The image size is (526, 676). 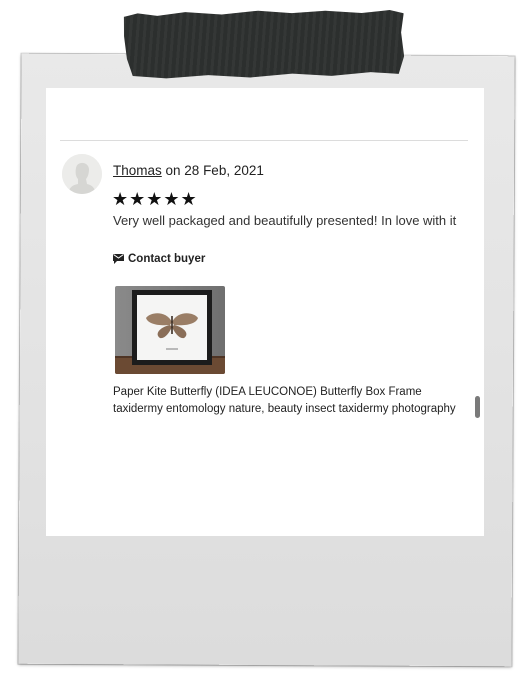 What do you see at coordinates (212, 170) in the screenshot?
I see `review-date: on 28 Feb, 2021` at bounding box center [212, 170].